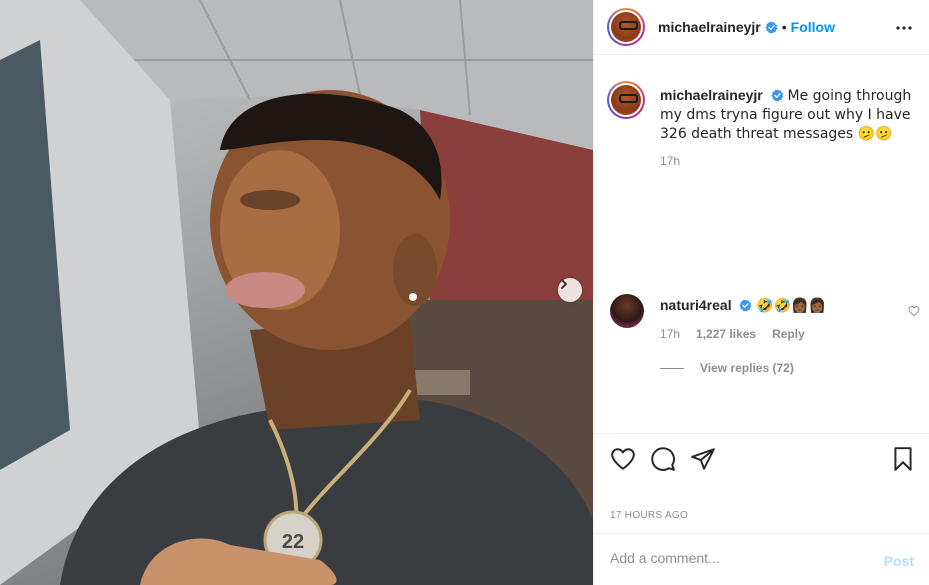 The width and height of the screenshot is (929, 585). Describe the element at coordinates (626, 27) in the screenshot. I see `author-avatar` at that location.